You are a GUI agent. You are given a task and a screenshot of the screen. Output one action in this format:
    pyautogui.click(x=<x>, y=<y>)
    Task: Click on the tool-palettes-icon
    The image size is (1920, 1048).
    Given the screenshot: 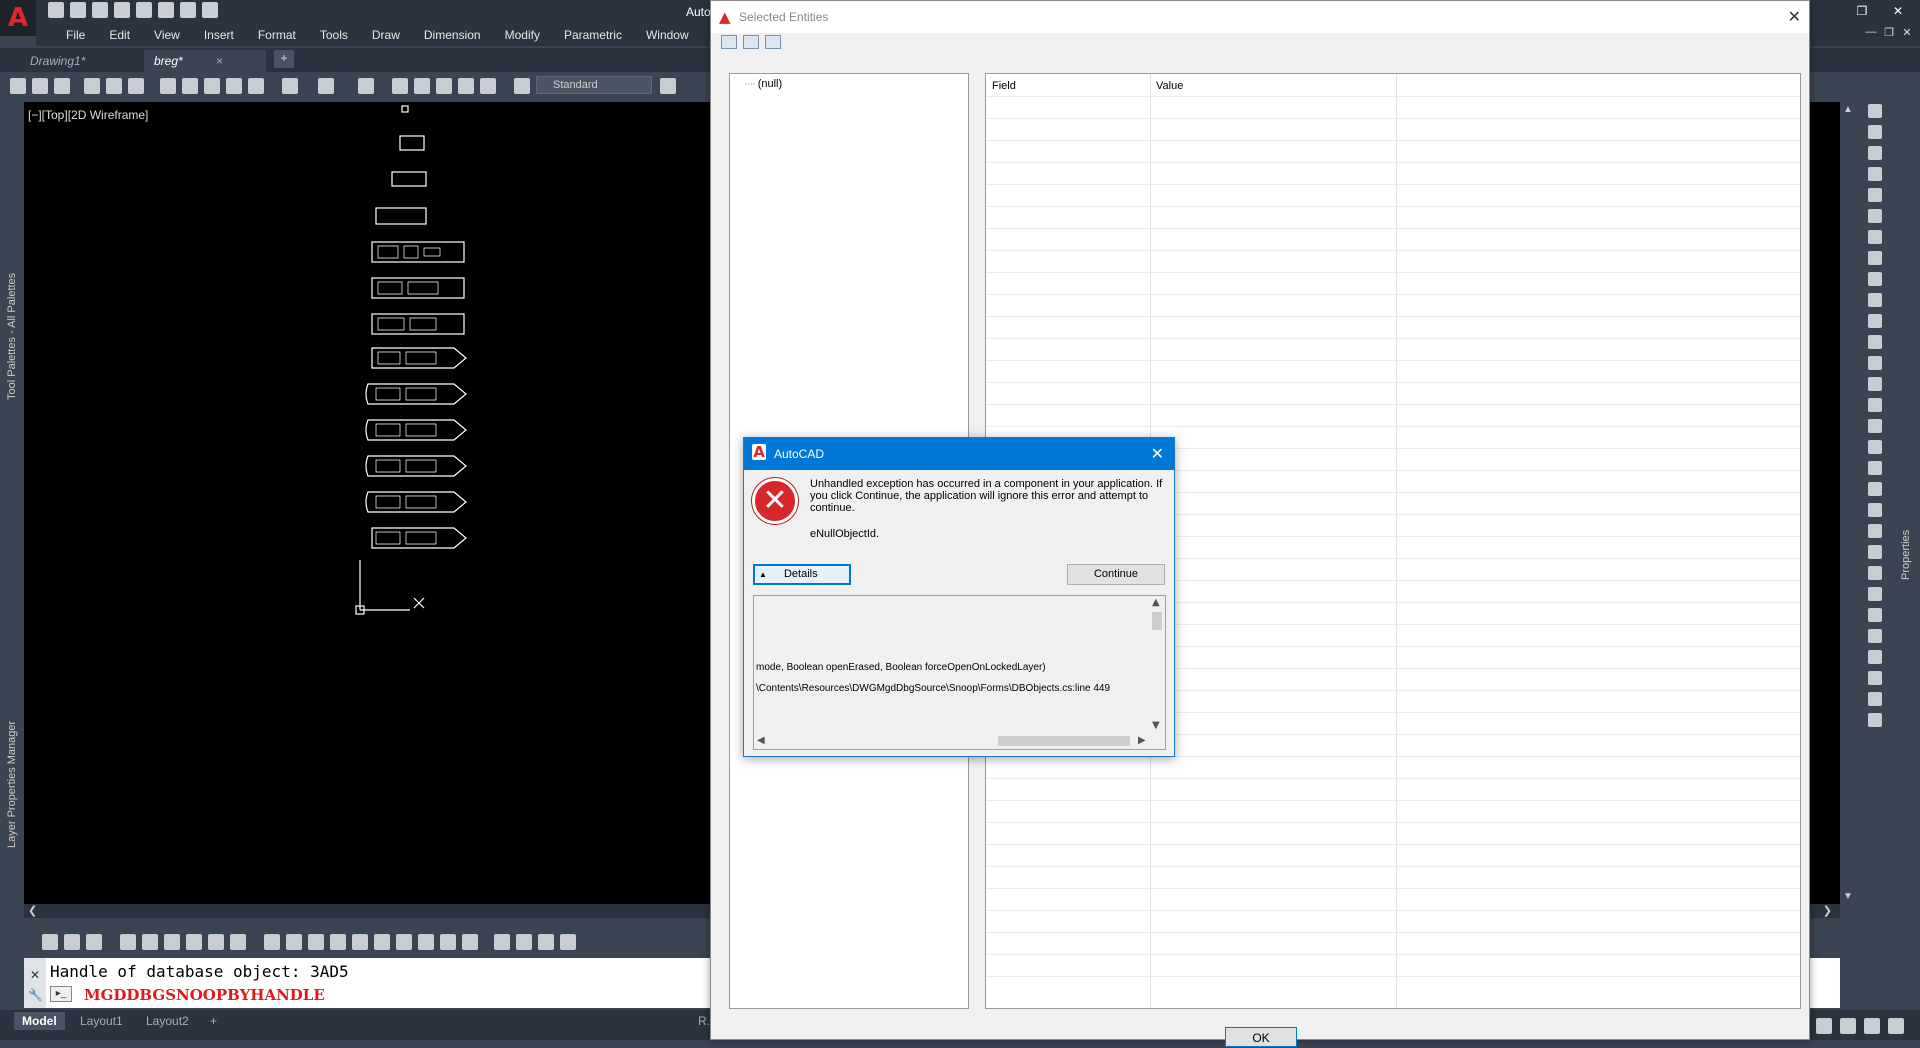 What is the action you would take?
    pyautogui.click(x=444, y=86)
    